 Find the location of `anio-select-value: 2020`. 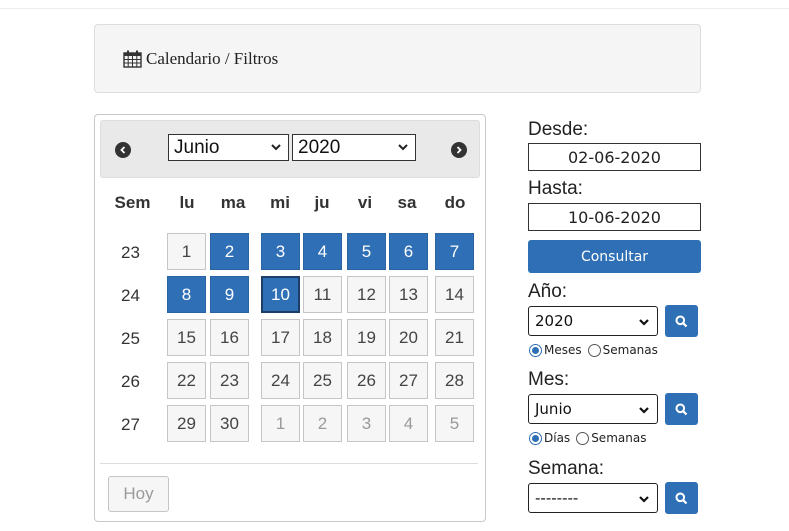

anio-select-value: 2020 is located at coordinates (554, 321).